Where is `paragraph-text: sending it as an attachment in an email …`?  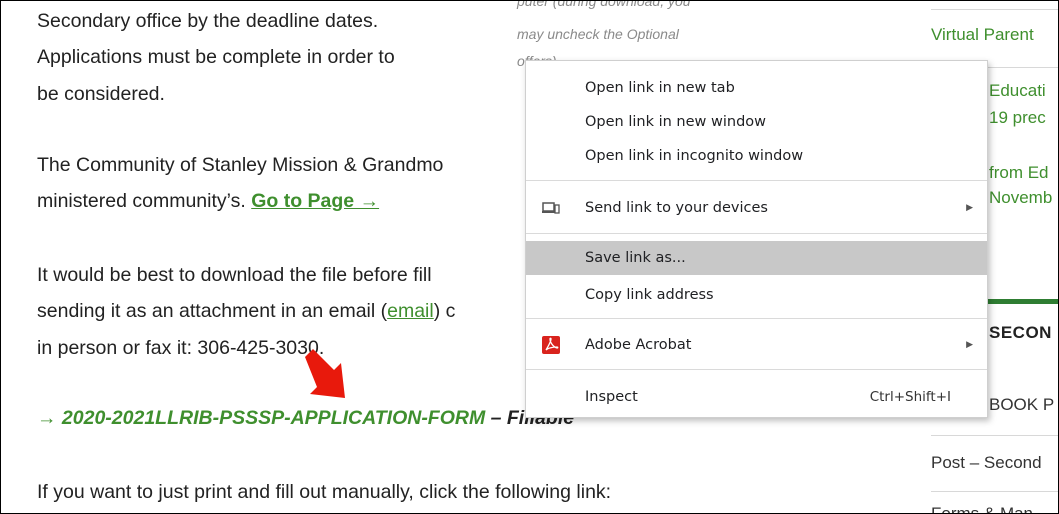 paragraph-text: sending it as an attachment in an email … is located at coordinates (212, 311).